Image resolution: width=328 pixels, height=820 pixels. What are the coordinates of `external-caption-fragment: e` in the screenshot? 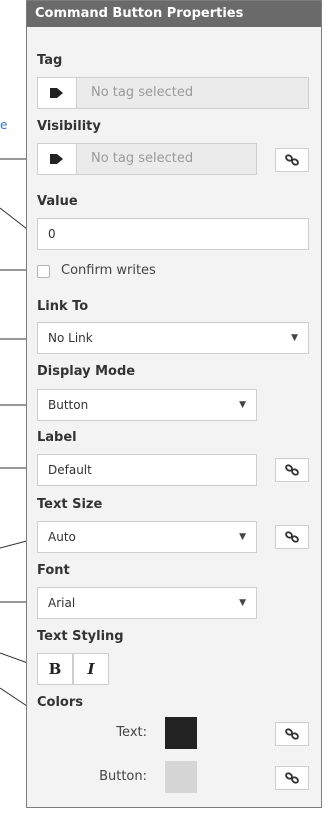 It's located at (4, 125).